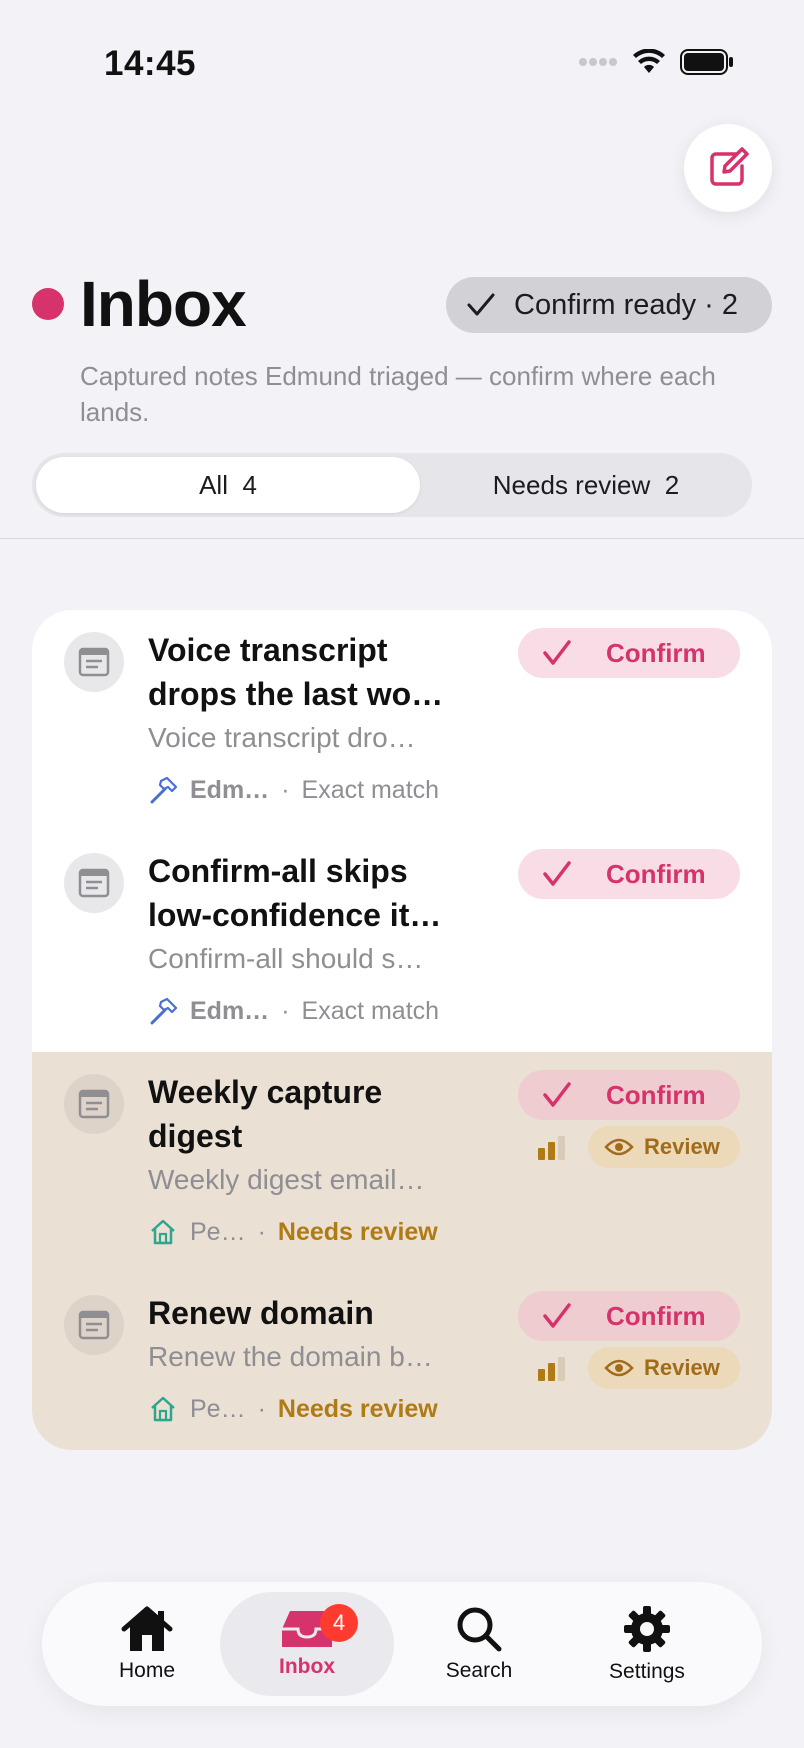  Describe the element at coordinates (213, 484) in the screenshot. I see `segment-all-label: All` at that location.